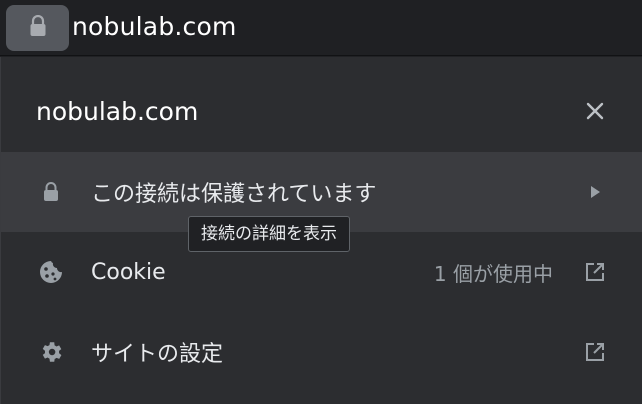 This screenshot has height=404, width=642. Describe the element at coordinates (157, 354) in the screenshot. I see `site-settings-label: サイトの設定` at that location.